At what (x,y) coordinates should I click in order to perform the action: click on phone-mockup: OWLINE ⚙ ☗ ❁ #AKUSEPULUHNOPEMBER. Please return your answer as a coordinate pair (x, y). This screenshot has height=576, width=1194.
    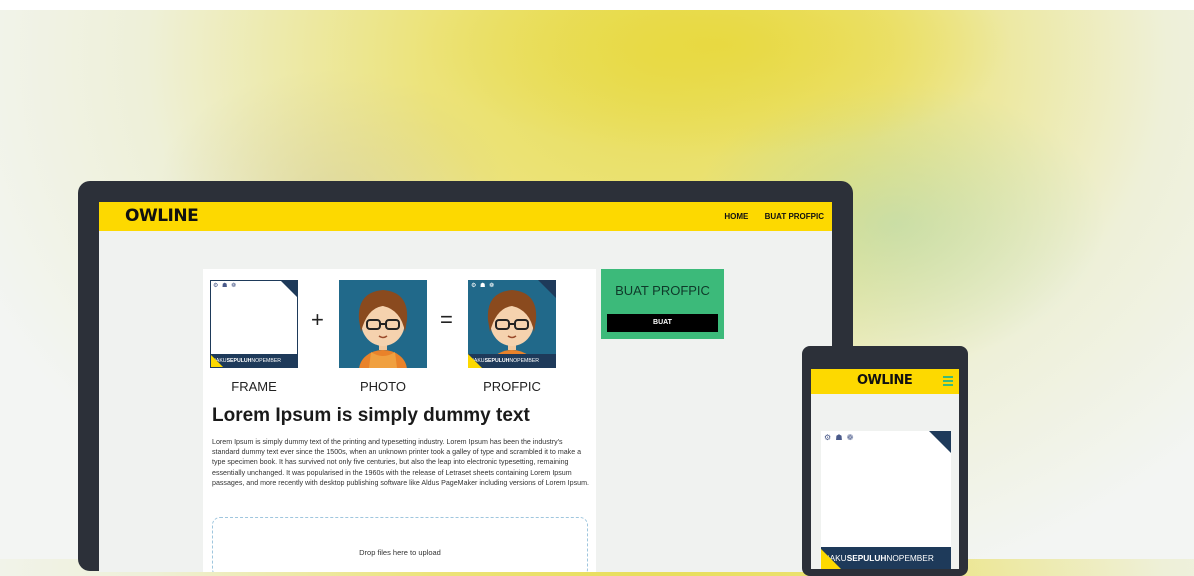
    Looking at the image, I should click on (885, 461).